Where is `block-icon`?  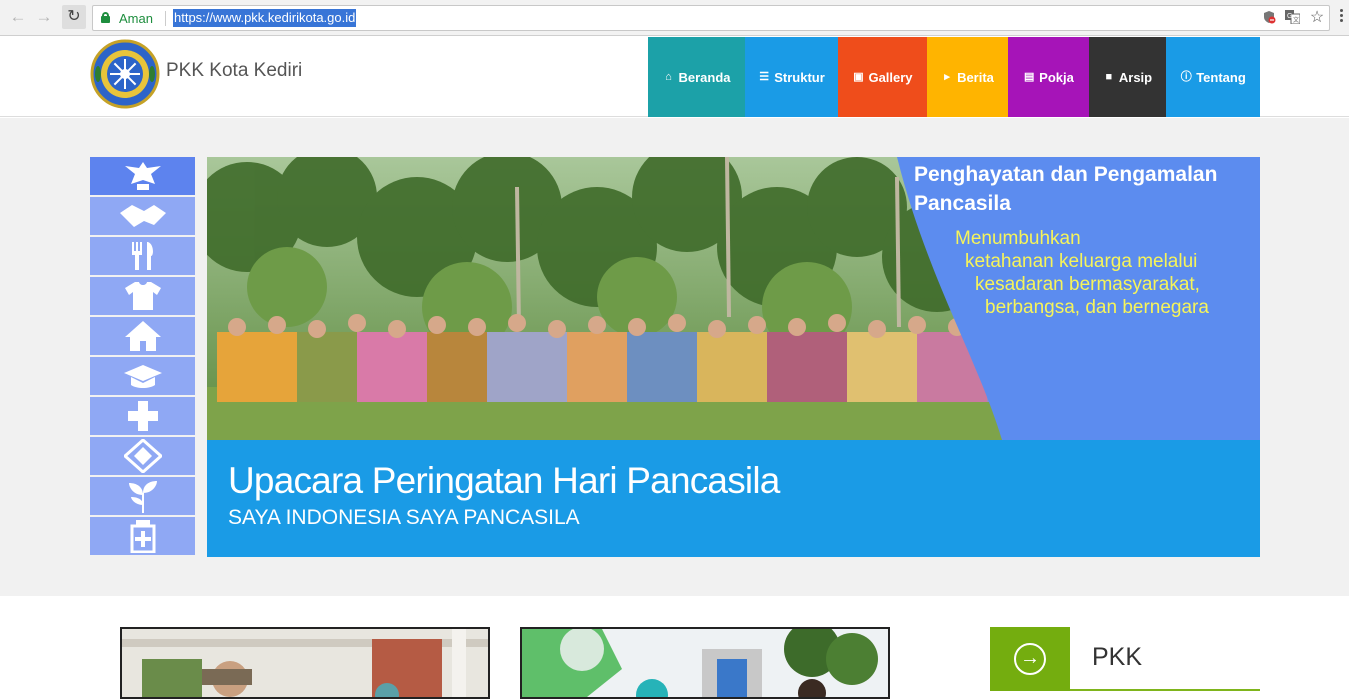
block-icon is located at coordinates (1269, 18).